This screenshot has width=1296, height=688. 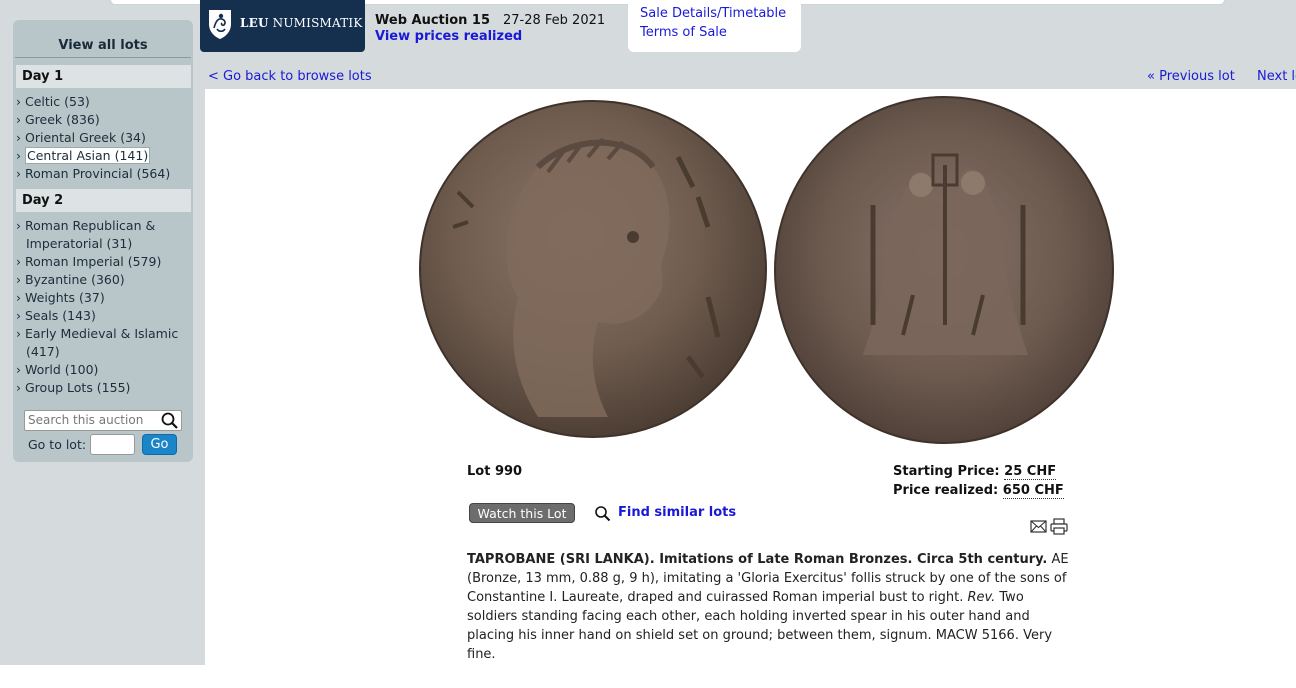 I want to click on terms-of-sale-link: Terms of Sale, so click(x=683, y=32).